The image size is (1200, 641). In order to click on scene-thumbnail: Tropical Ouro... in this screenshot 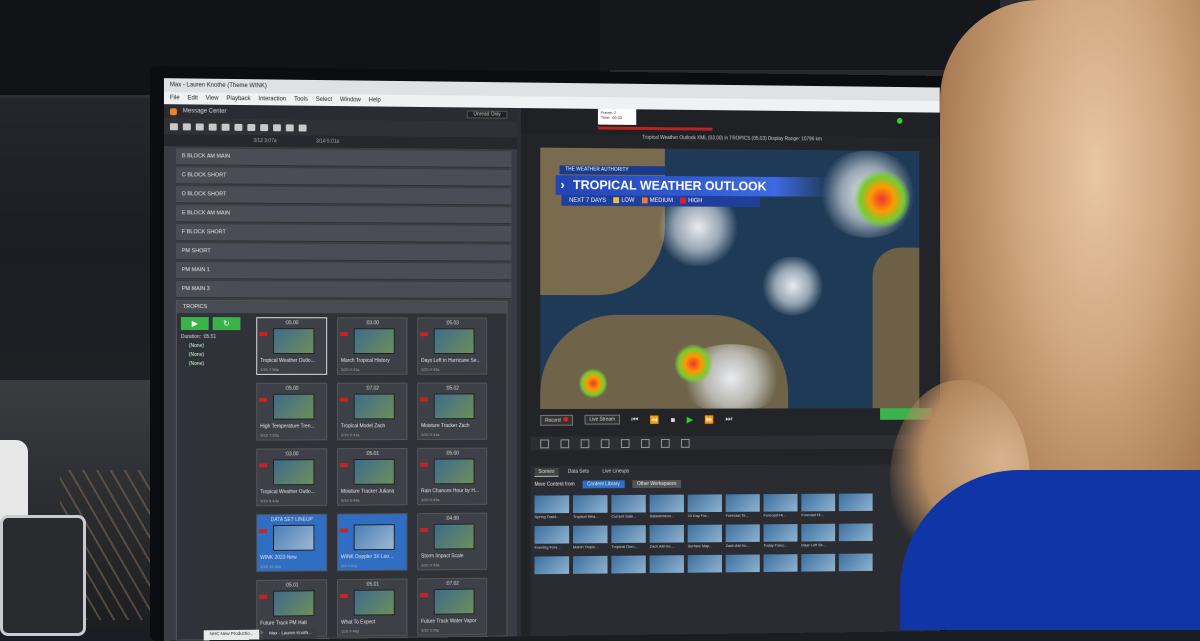, I will do `click(628, 539)`.